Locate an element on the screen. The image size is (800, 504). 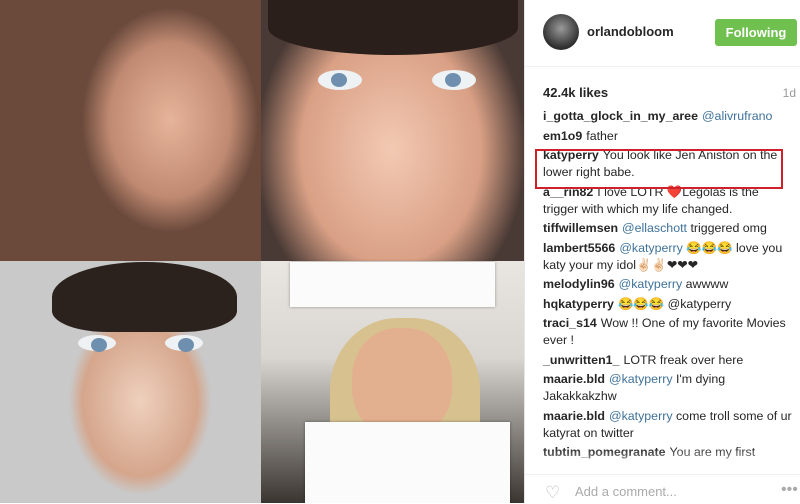
comment-username: _unwritten1_ is located at coordinates (581, 360).